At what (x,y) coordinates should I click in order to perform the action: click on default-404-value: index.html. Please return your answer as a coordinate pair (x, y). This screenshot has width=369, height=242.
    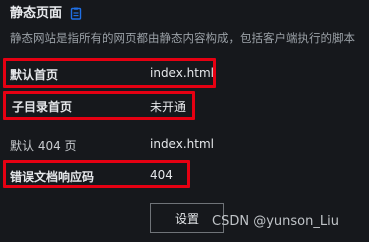
    Looking at the image, I should click on (182, 144).